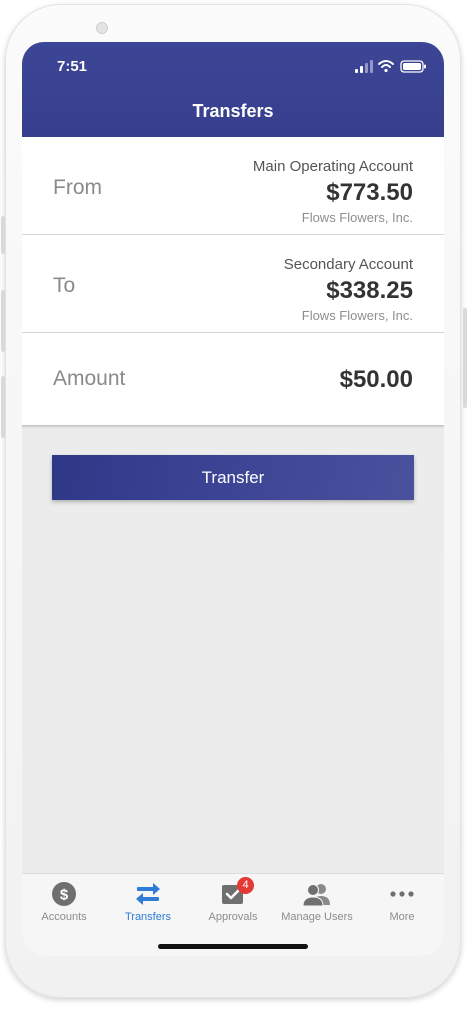 This screenshot has width=468, height=1024. What do you see at coordinates (77, 187) in the screenshot?
I see `from-label: From` at bounding box center [77, 187].